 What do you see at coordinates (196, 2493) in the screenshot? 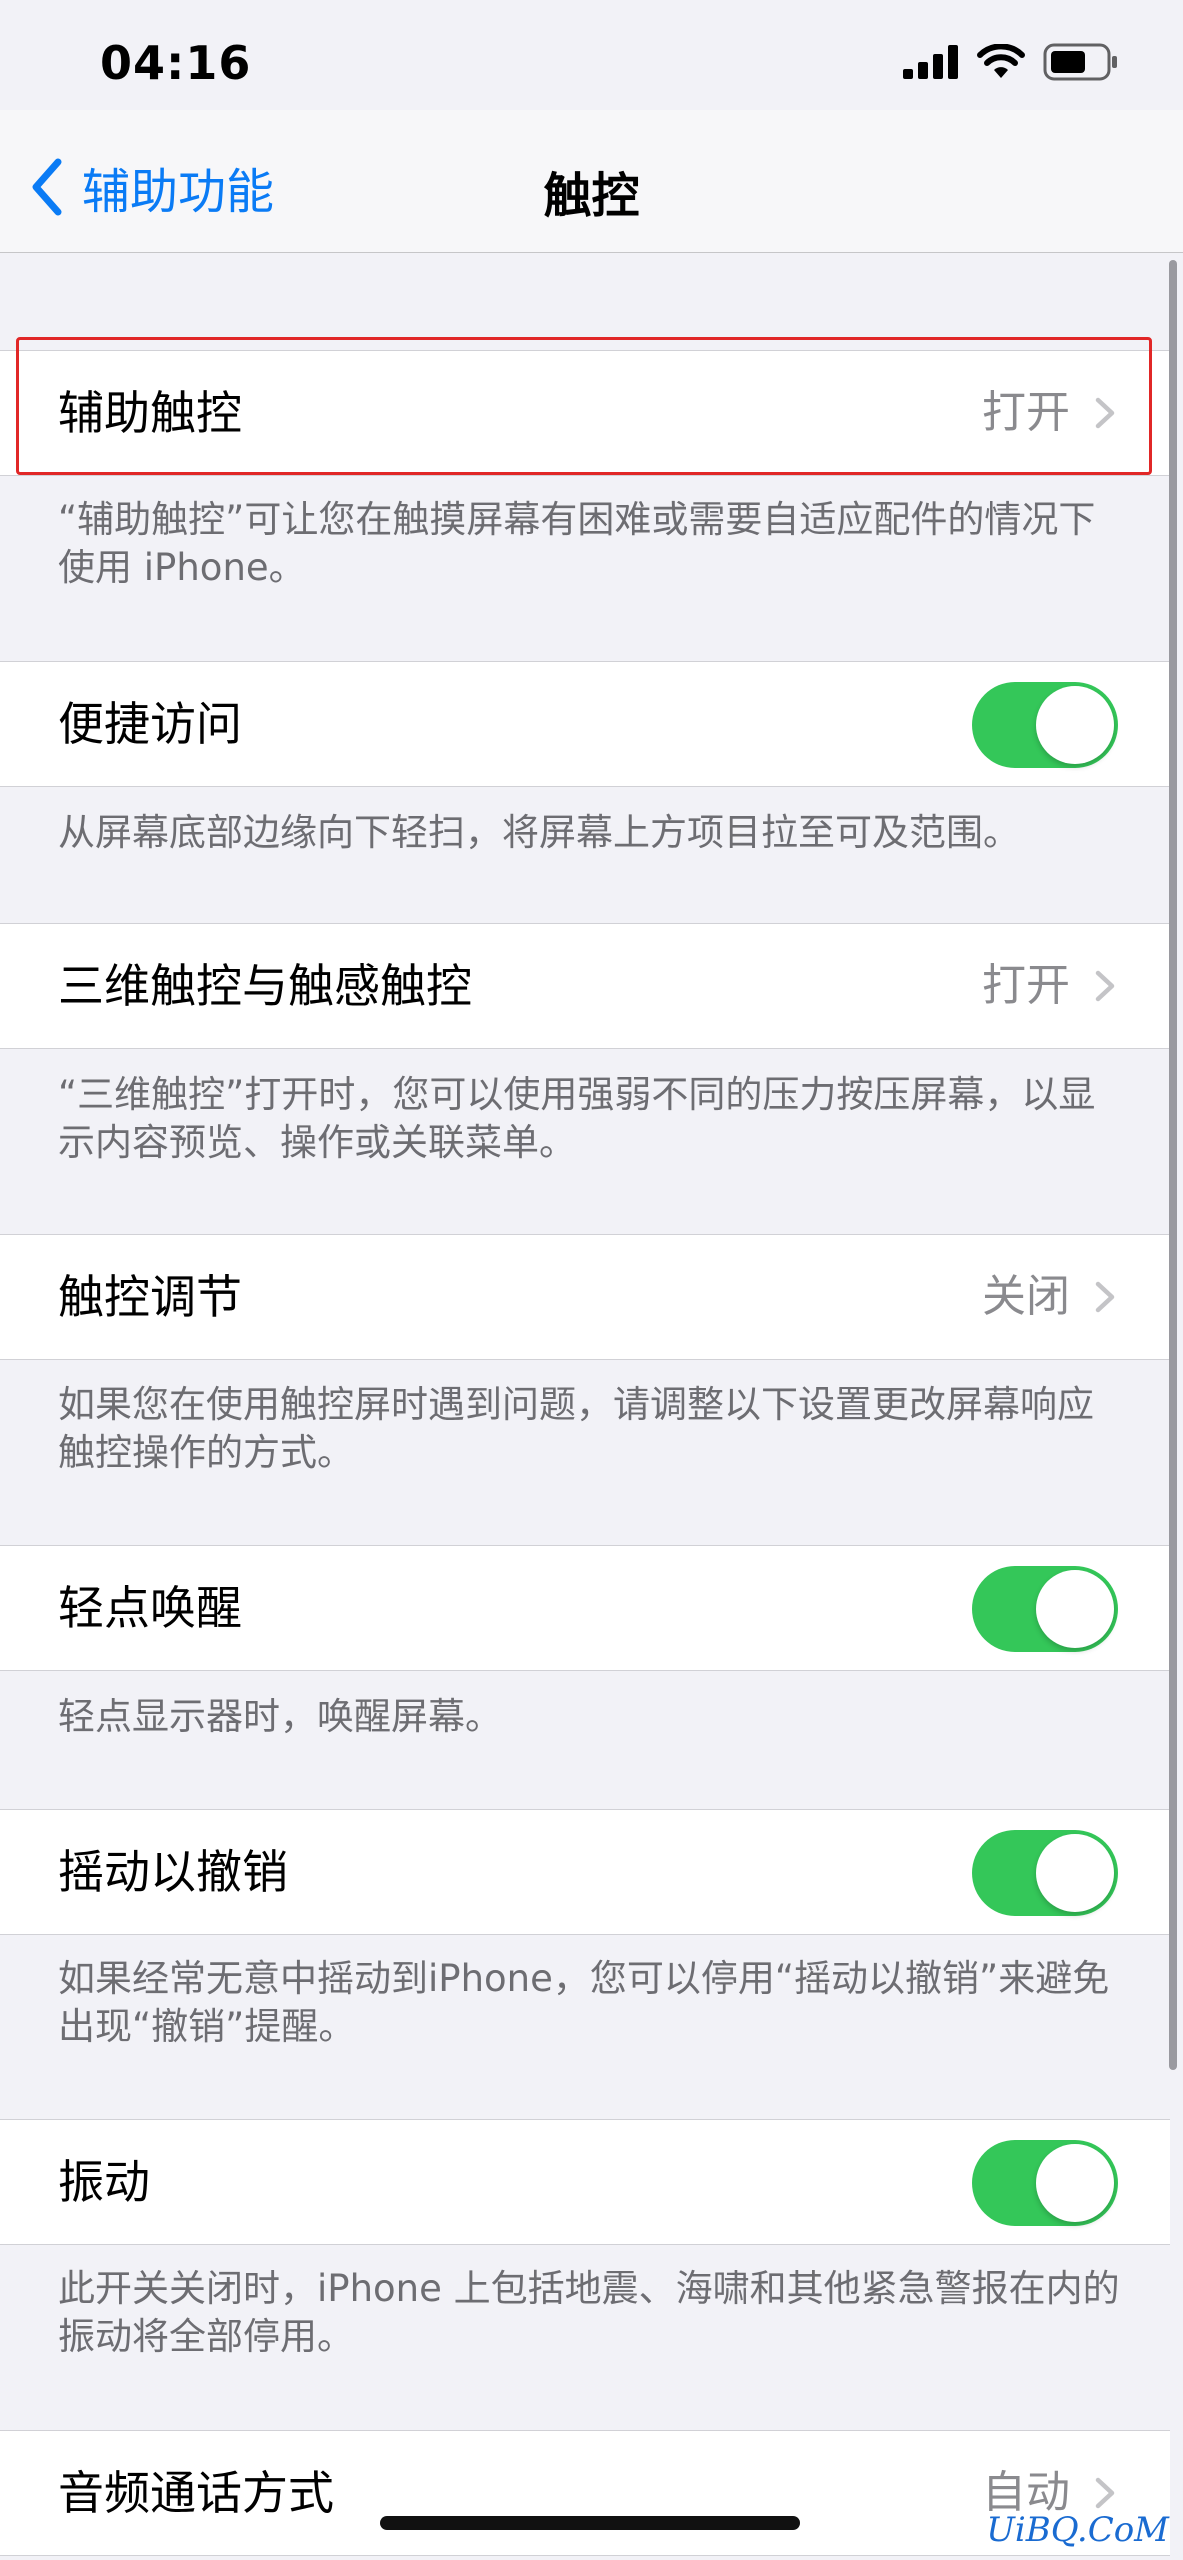
I see `row-label: 音频通话方式` at bounding box center [196, 2493].